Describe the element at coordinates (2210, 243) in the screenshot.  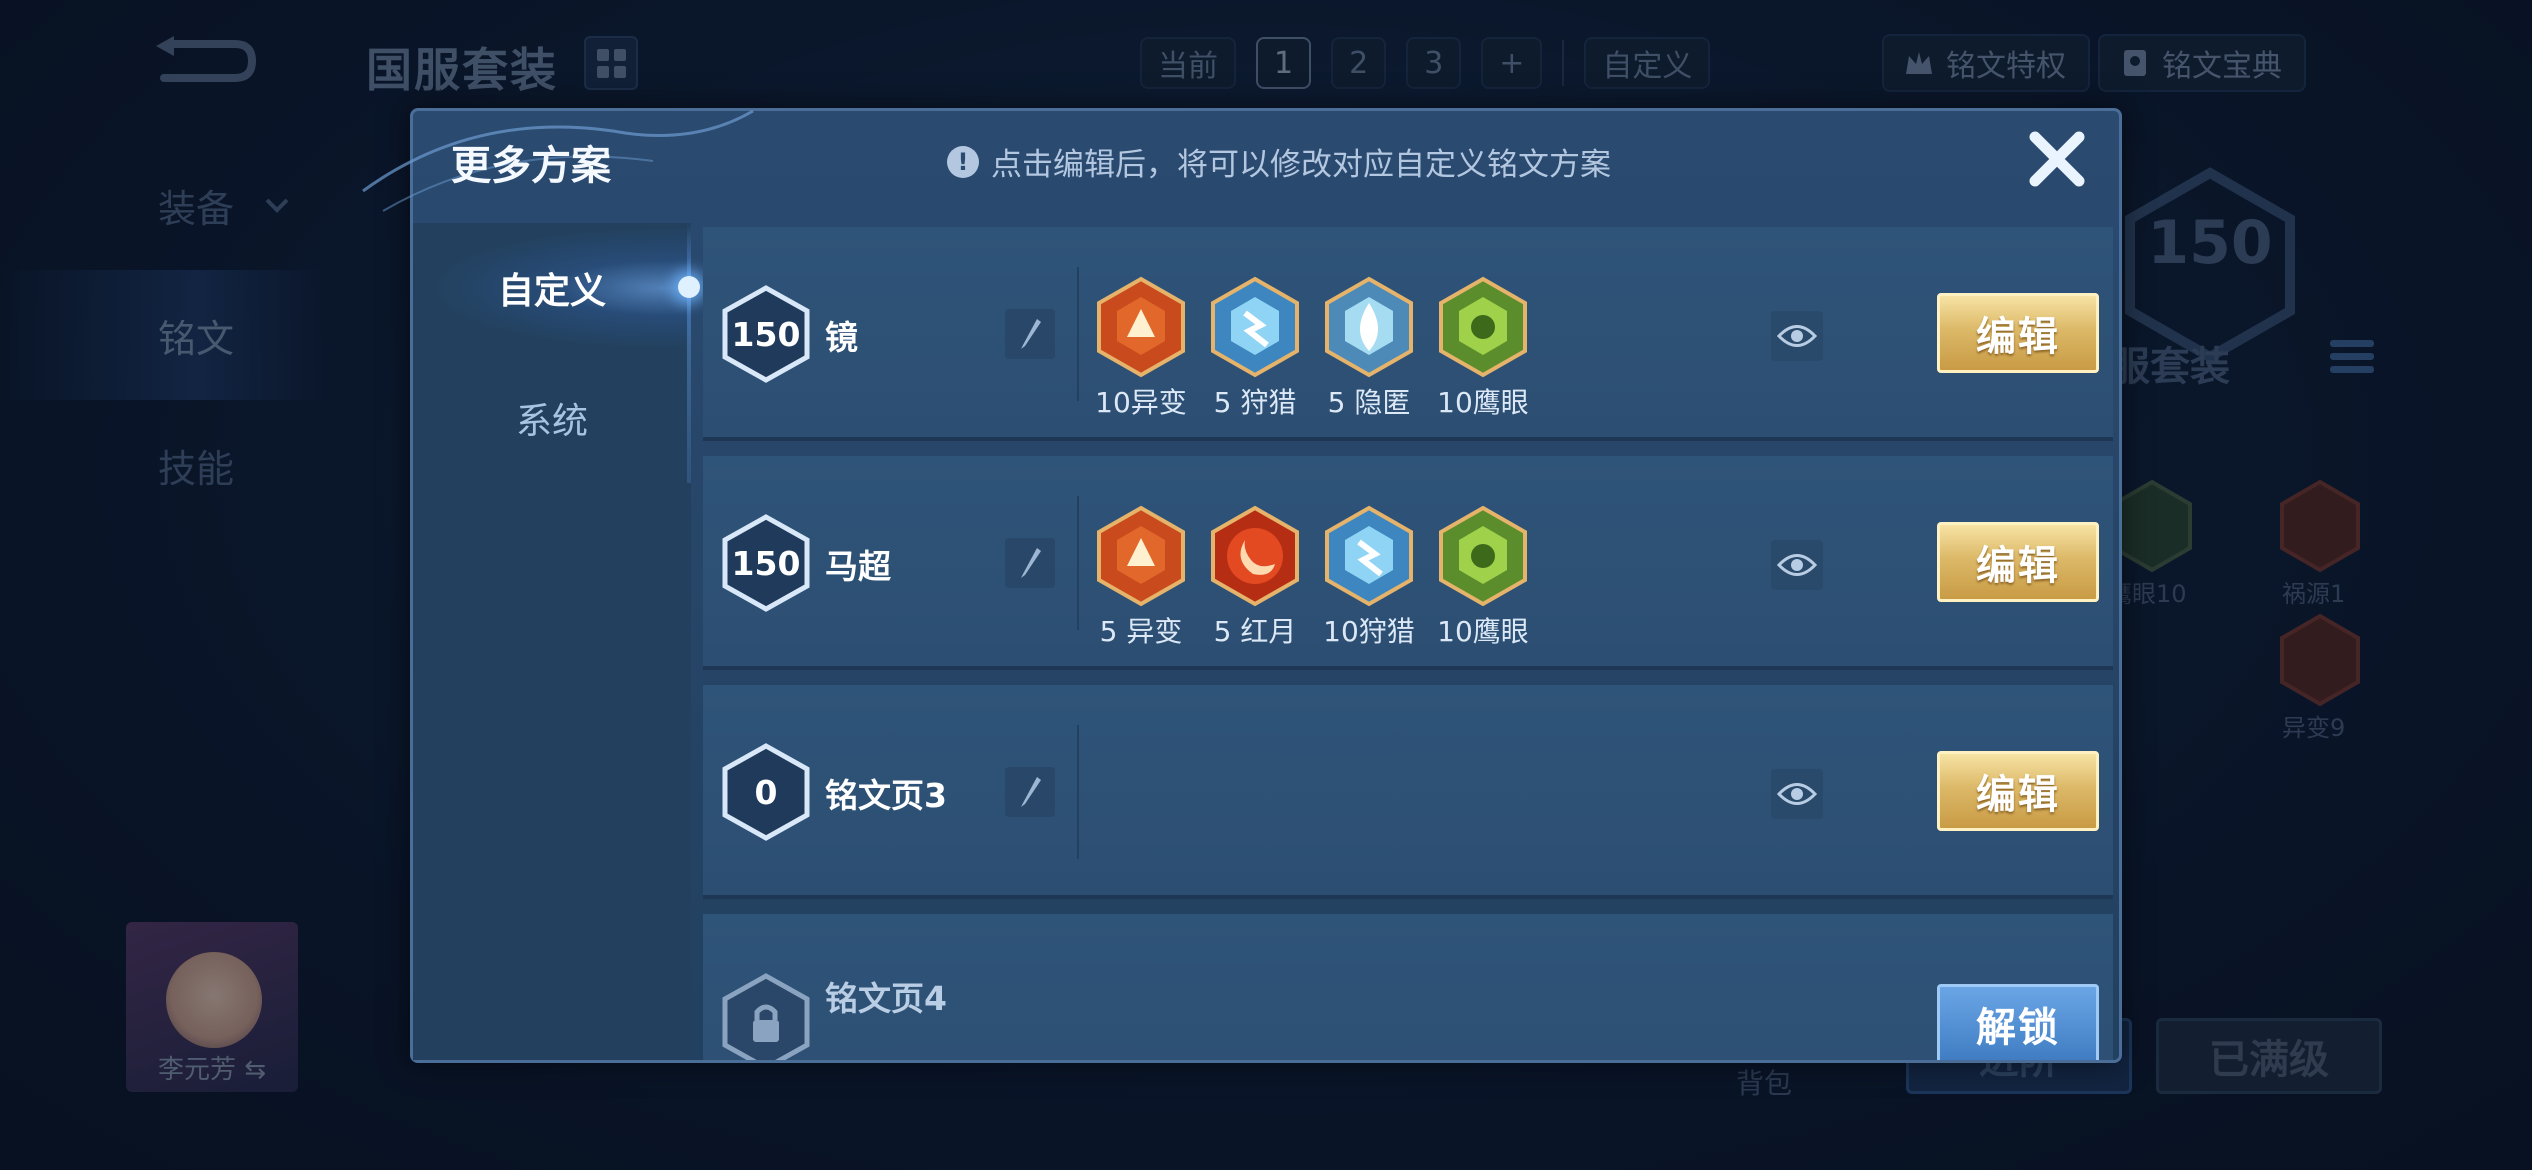
I see `right-panel-level: 150` at that location.